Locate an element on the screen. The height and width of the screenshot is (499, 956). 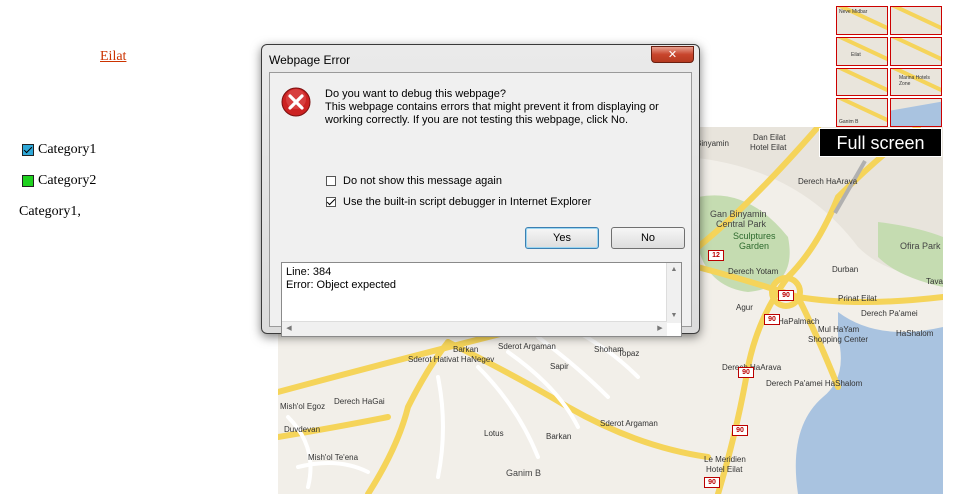
scroll-down-icon: ▼ is located at coordinates (674, 316).